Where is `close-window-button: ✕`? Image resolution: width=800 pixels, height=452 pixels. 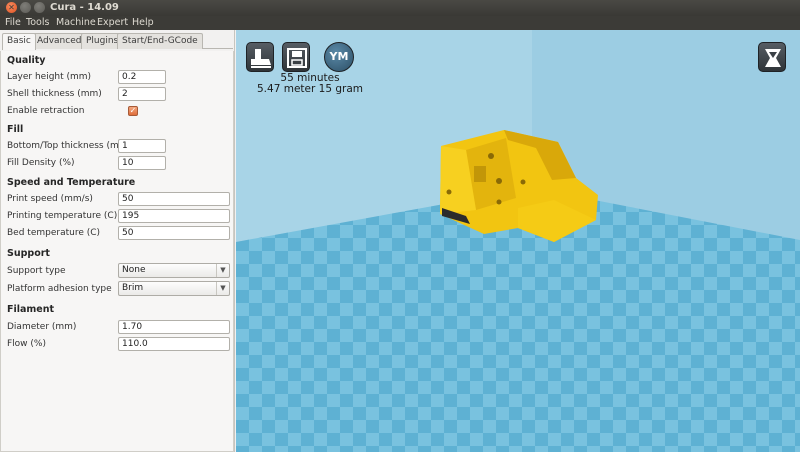 close-window-button: ✕ is located at coordinates (11, 7).